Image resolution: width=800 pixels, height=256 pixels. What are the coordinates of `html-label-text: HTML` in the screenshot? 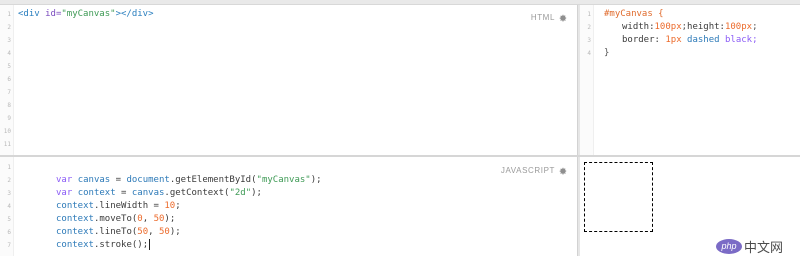 It's located at (542, 17).